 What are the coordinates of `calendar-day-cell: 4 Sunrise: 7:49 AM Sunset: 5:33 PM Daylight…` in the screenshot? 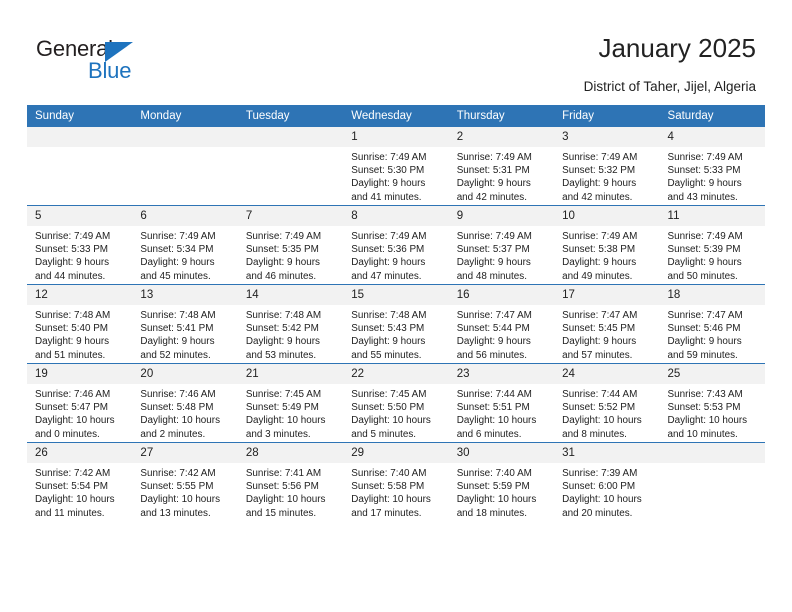 It's located at (712, 166).